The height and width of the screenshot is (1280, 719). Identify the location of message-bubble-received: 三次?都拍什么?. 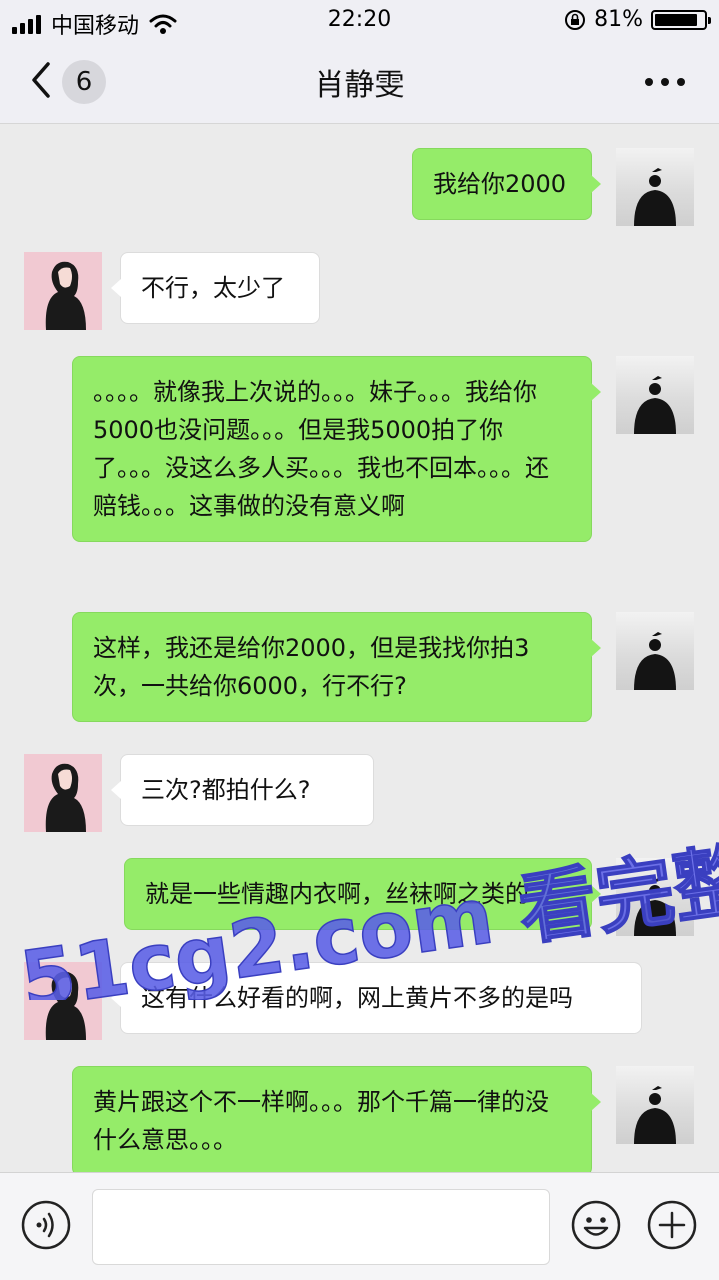
(242, 790).